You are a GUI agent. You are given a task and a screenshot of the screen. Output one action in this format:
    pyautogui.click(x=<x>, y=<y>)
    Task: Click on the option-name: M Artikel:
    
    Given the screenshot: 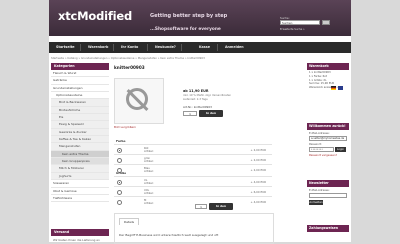 What is the action you would take?
    pyautogui.click(x=149, y=202)
    